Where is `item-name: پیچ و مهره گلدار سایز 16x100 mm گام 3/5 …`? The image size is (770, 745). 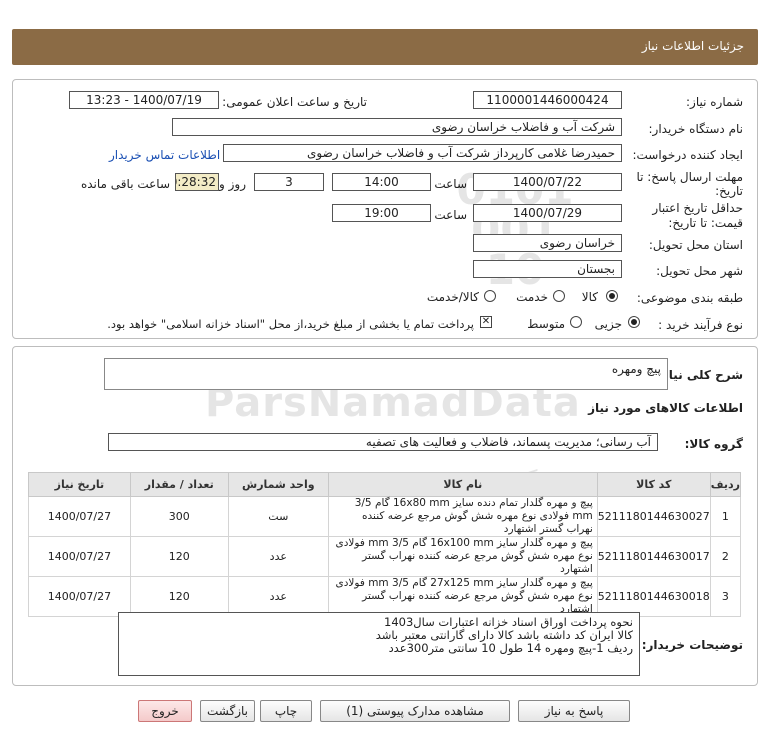 item-name: پیچ و مهره گلدار سایز 16x100 mm گام 3/5 … is located at coordinates (462, 556).